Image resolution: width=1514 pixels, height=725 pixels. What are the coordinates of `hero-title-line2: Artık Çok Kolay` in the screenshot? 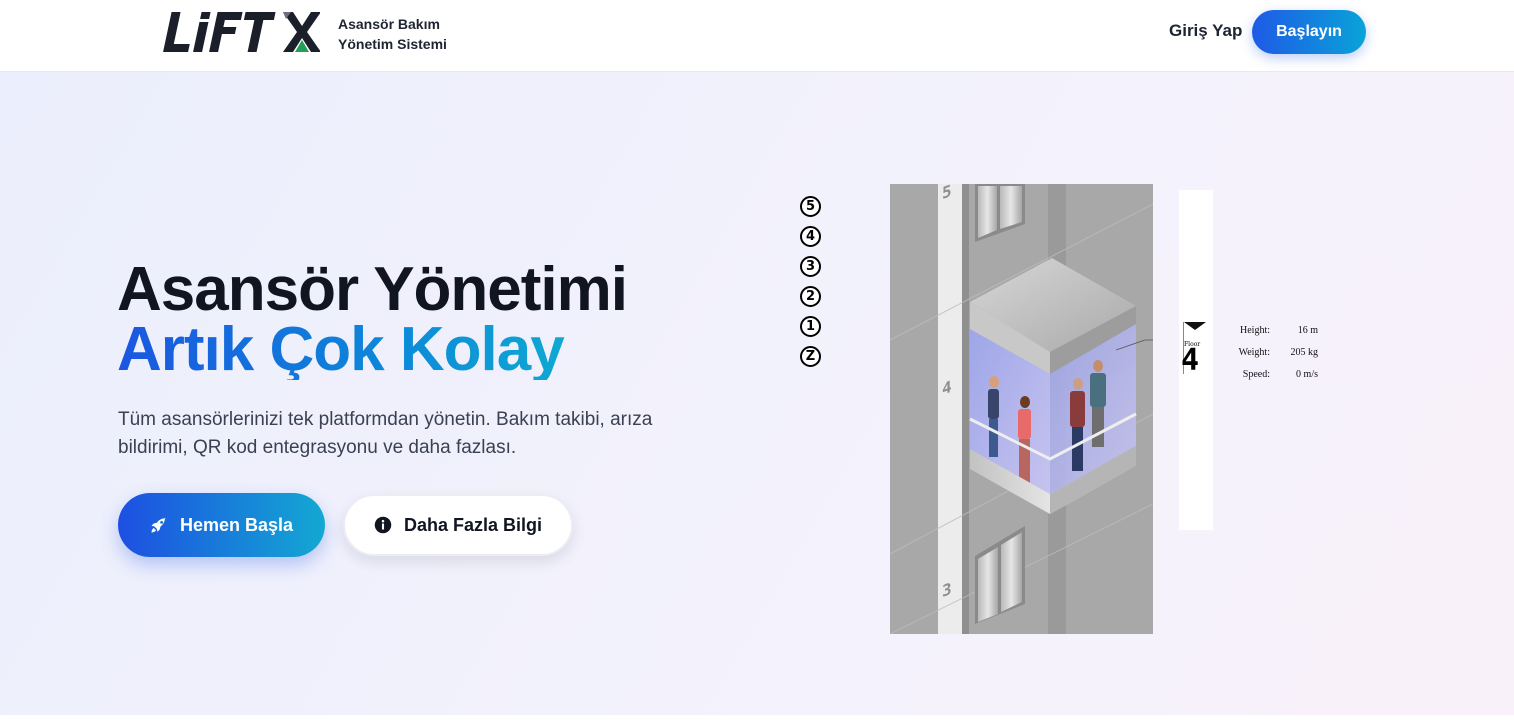 It's located at (372, 350).